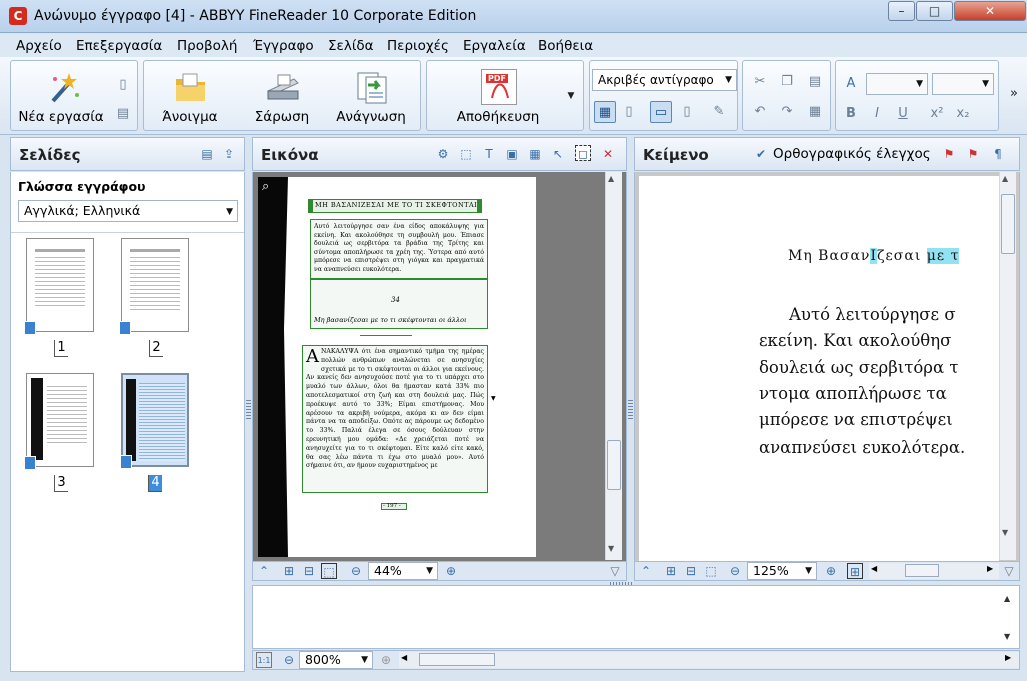 Image resolution: width=1027 pixels, height=681 pixels. I want to click on plain-view-icon: ▯, so click(629, 112).